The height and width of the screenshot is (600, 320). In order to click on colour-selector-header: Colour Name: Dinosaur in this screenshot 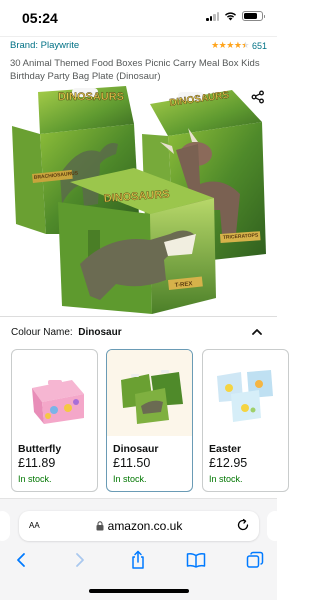, I will do `click(138, 331)`.